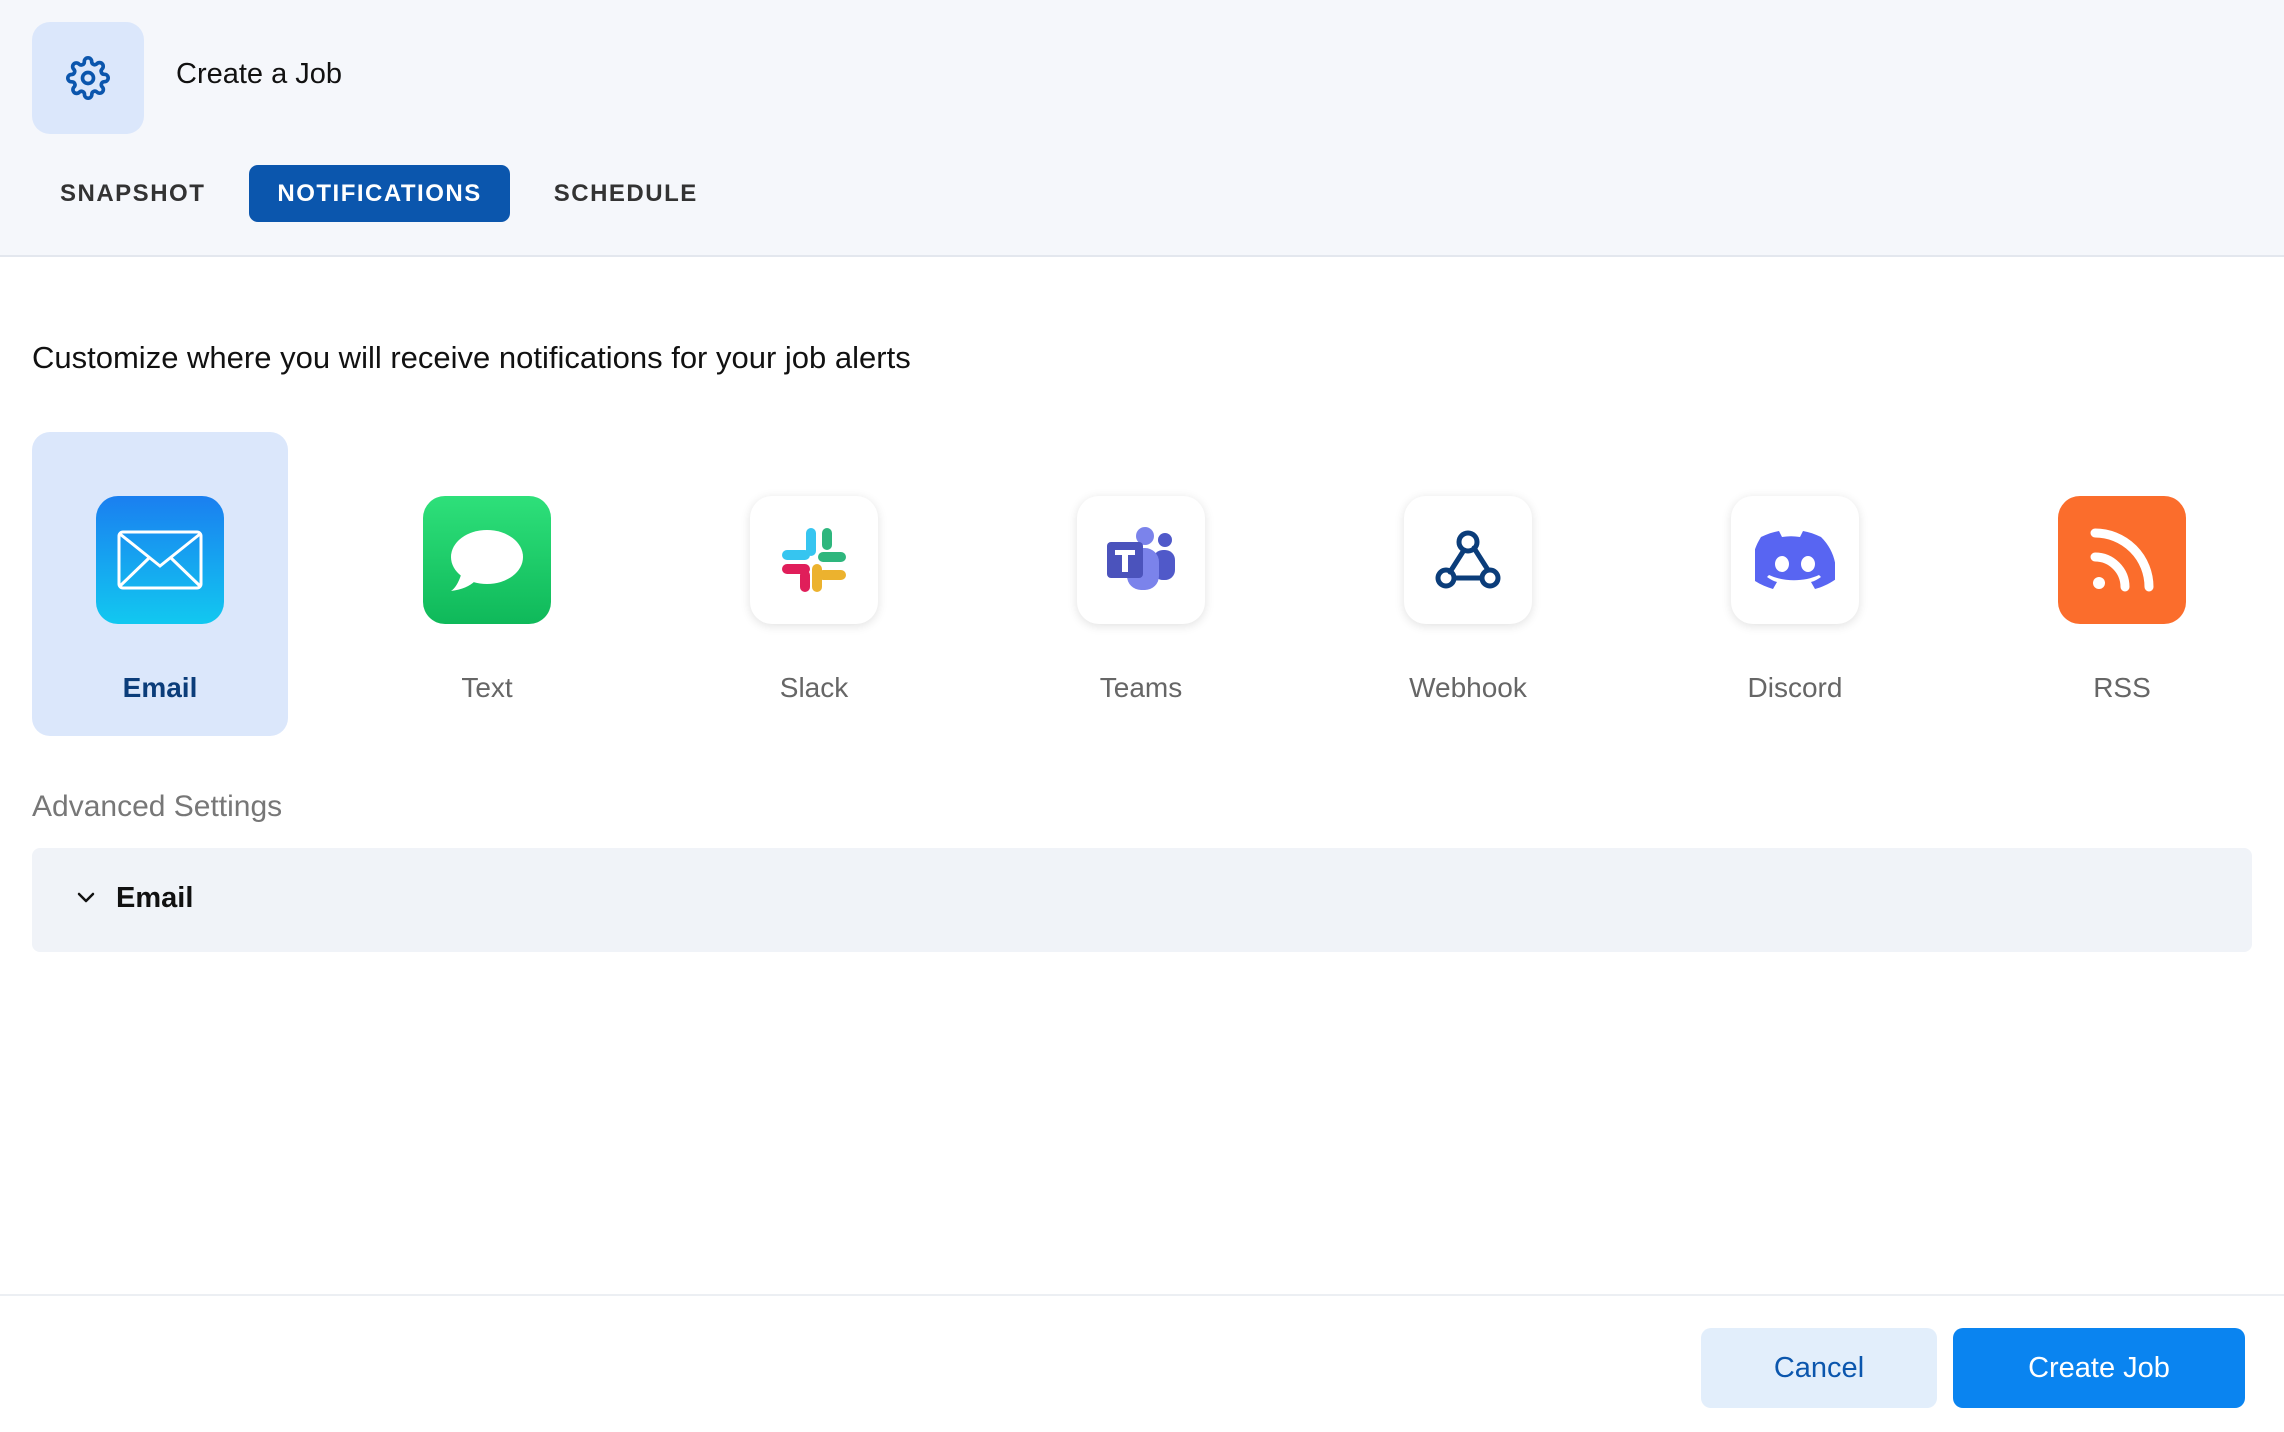 The image size is (2284, 1432). Describe the element at coordinates (259, 74) in the screenshot. I see `page-title: Create a Job` at that location.